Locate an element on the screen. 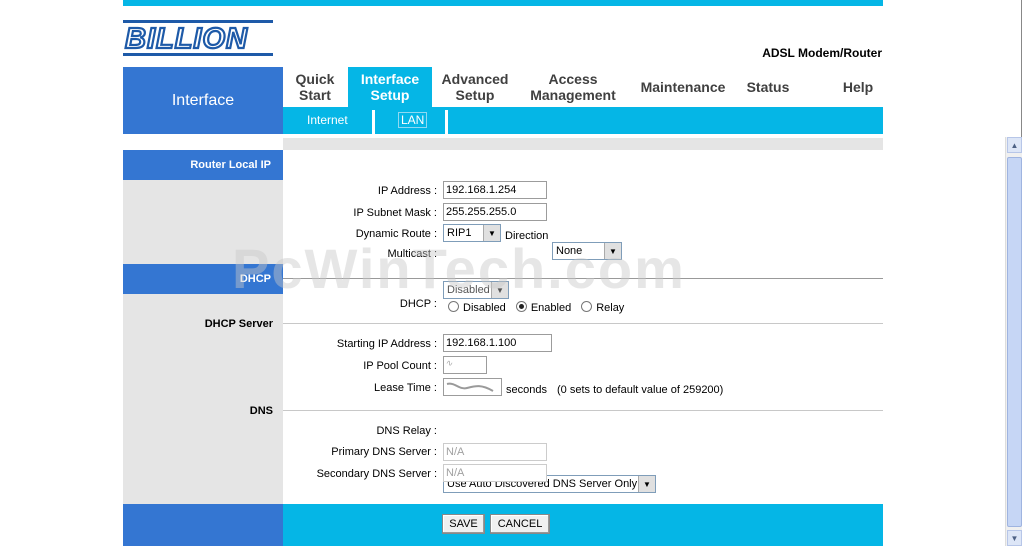  primary-dns-field is located at coordinates (495, 452).